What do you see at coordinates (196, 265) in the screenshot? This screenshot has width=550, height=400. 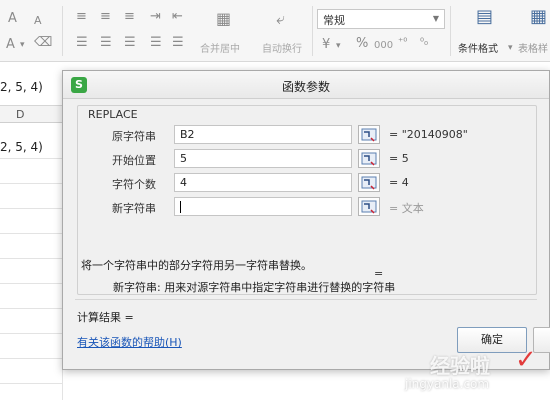 I see `function-description: 将一个字符串中的部分字符用另一字符串替换。` at bounding box center [196, 265].